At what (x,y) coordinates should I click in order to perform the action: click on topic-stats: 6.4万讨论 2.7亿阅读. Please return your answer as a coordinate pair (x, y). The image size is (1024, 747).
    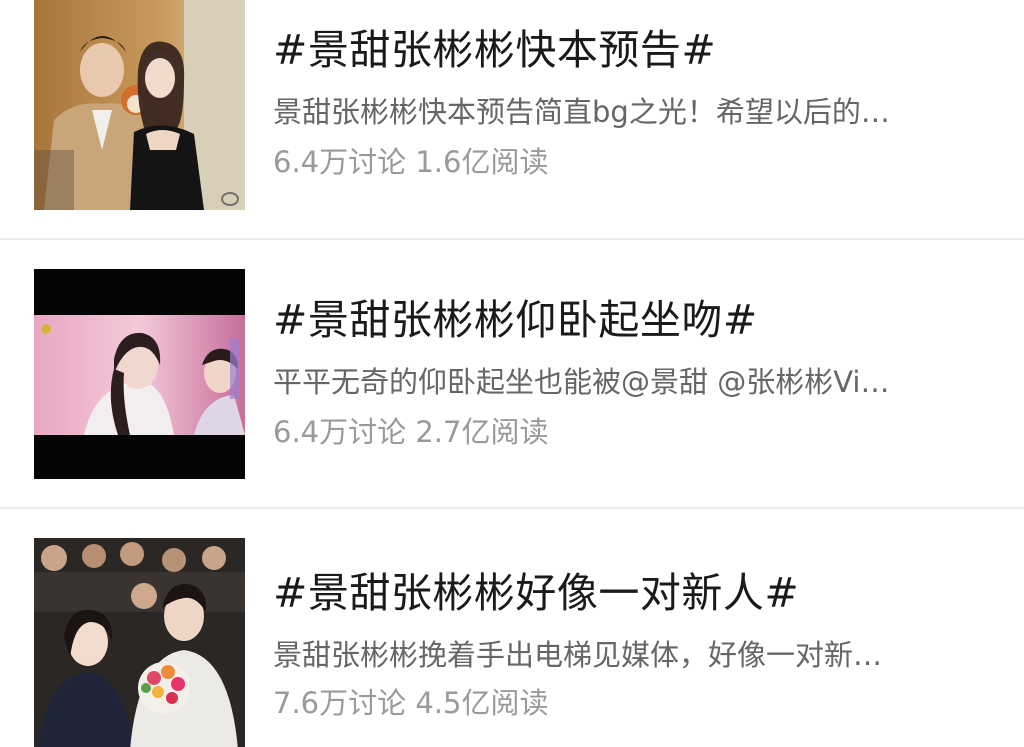
    Looking at the image, I should click on (411, 432).